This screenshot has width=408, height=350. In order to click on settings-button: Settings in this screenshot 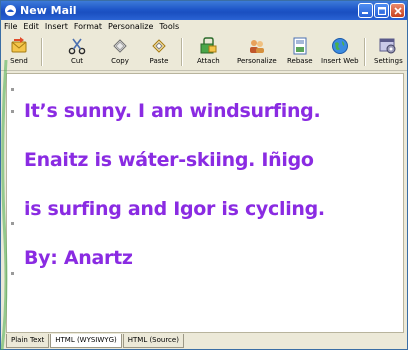, I will do `click(388, 50)`.